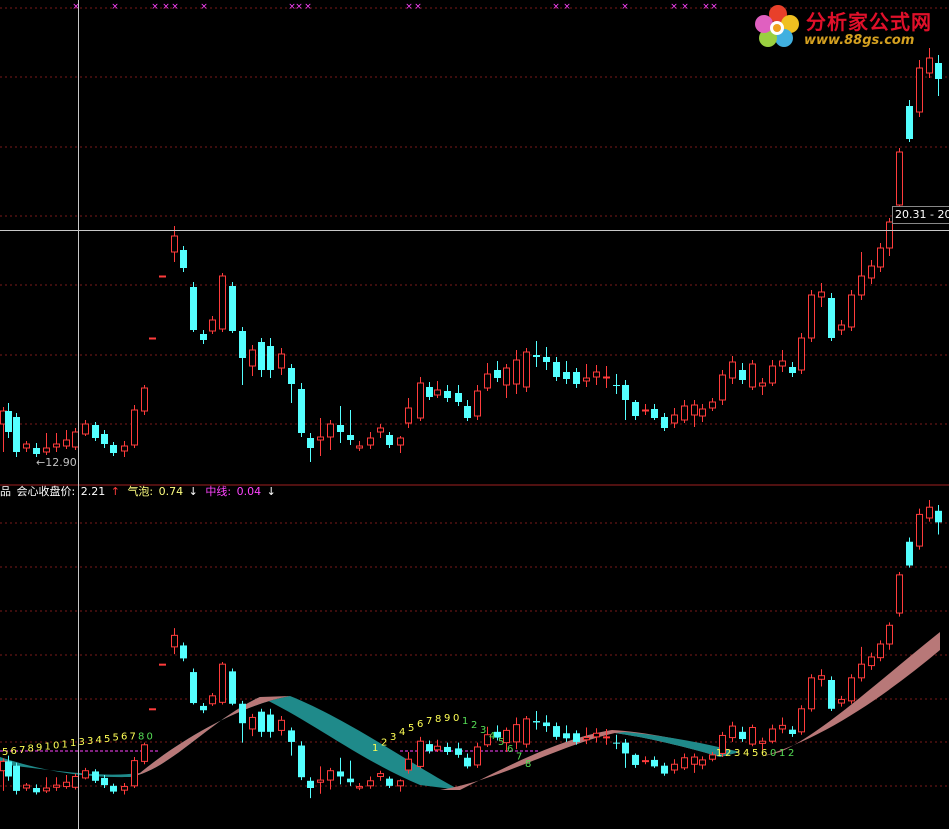  I want to click on info-value: 0.04, so click(249, 491).